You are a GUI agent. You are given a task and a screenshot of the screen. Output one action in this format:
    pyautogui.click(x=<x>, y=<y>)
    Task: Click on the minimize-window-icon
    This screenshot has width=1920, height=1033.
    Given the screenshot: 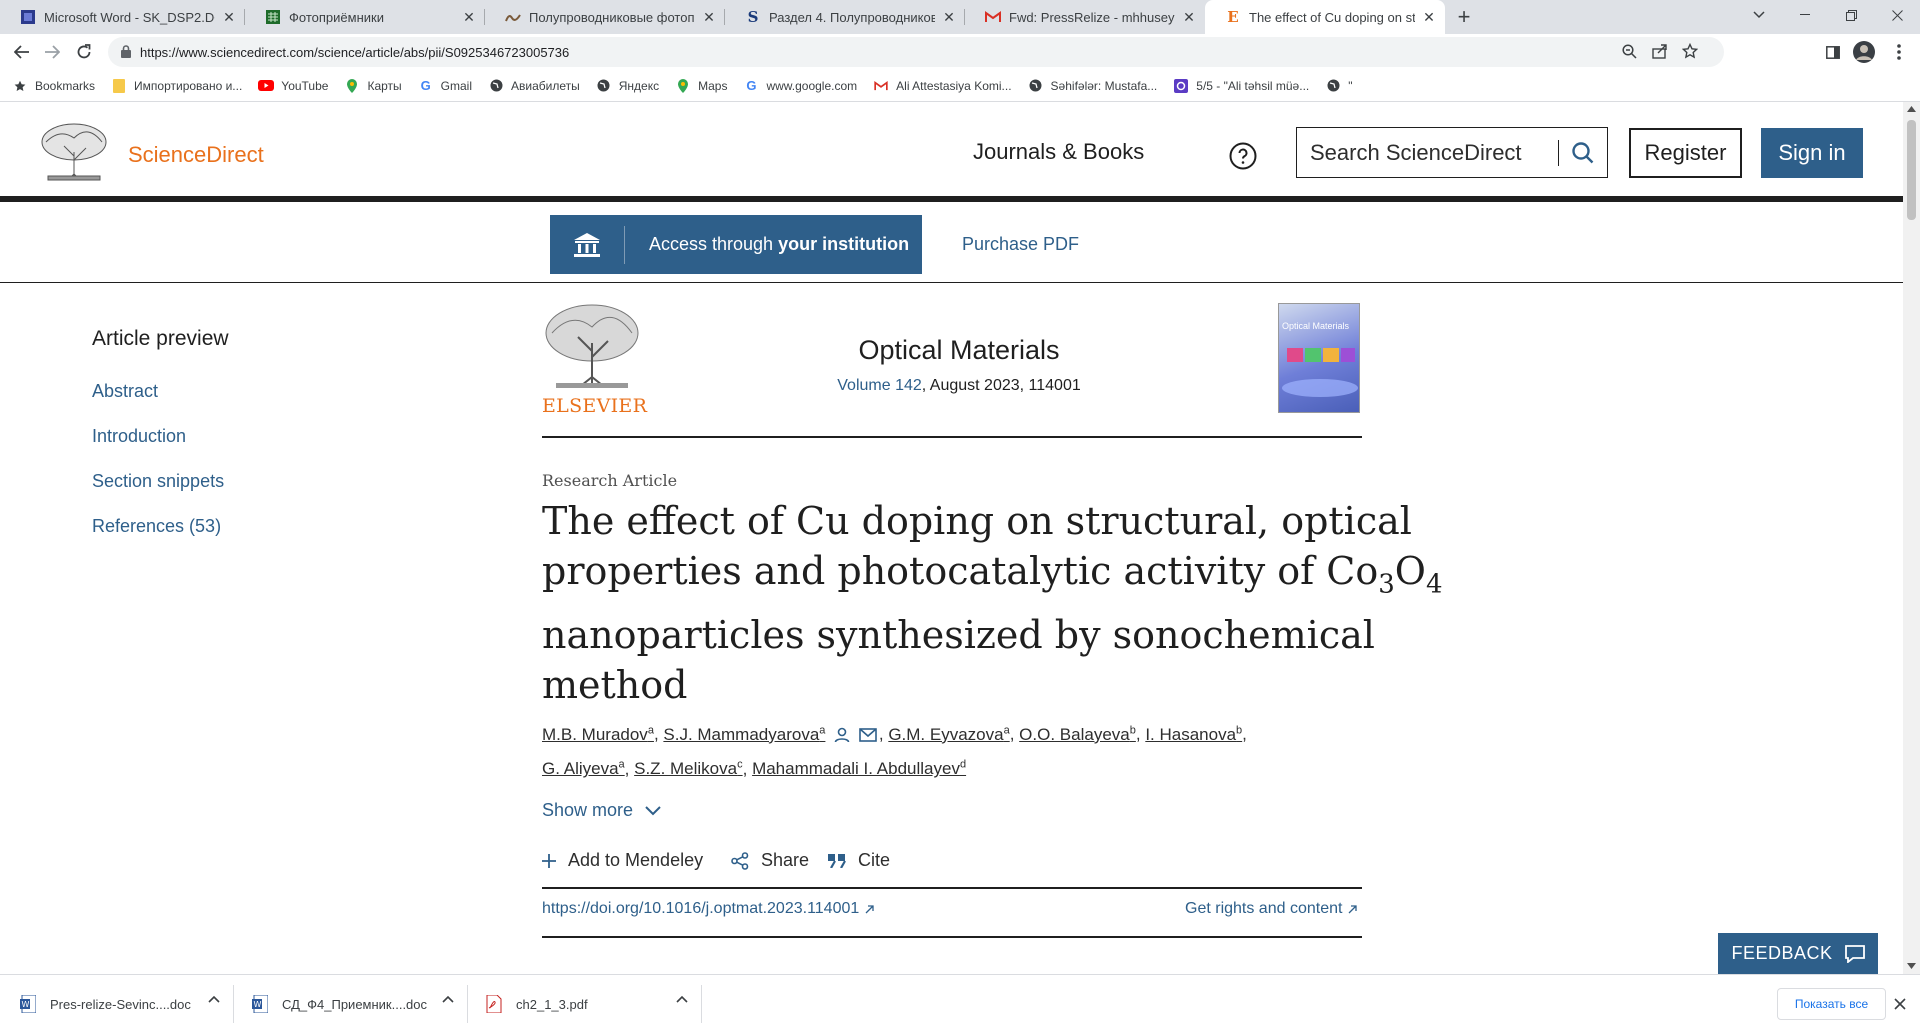 What is the action you would take?
    pyautogui.click(x=1805, y=15)
    